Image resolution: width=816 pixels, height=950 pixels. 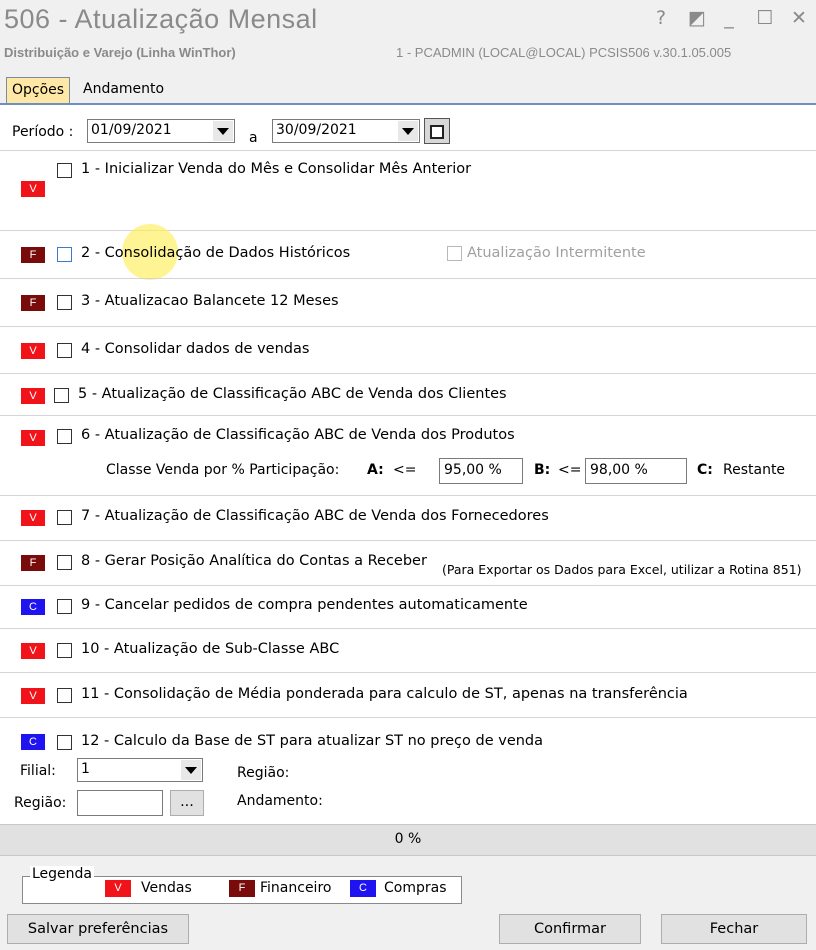 I want to click on save-preferences-button: Salvar preferências, so click(x=98, y=929).